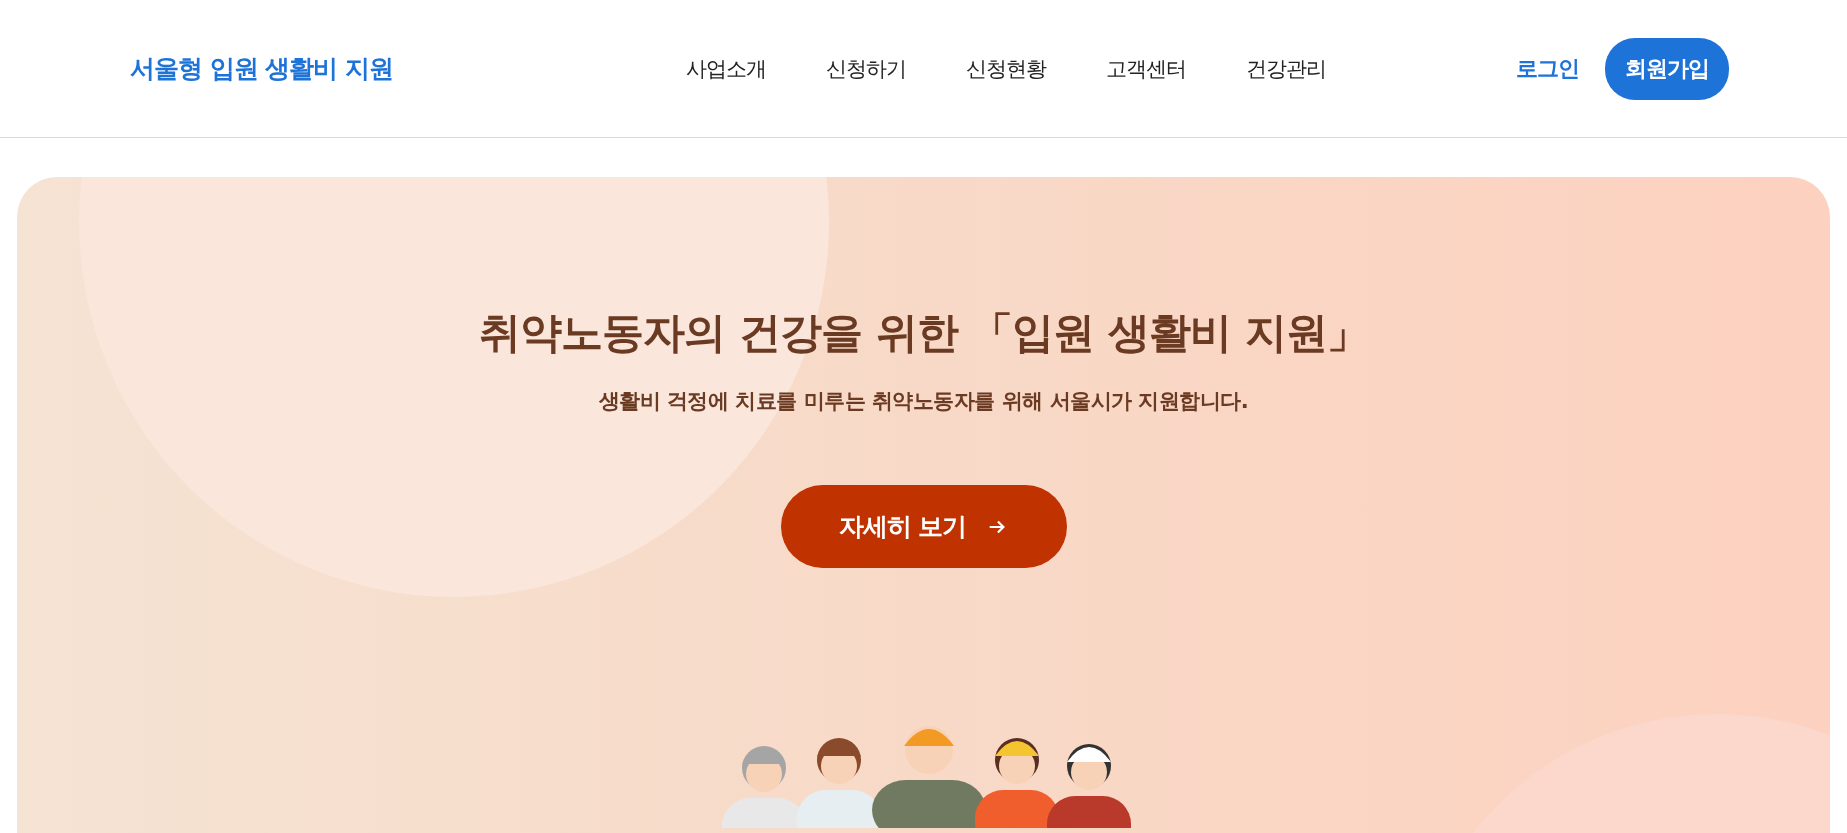 The image size is (1847, 833). I want to click on hero-subtitle: 생활비 걱정에 치료를 미루는 취약노동자를 위해 서울시가 지원합니다., so click(923, 401).